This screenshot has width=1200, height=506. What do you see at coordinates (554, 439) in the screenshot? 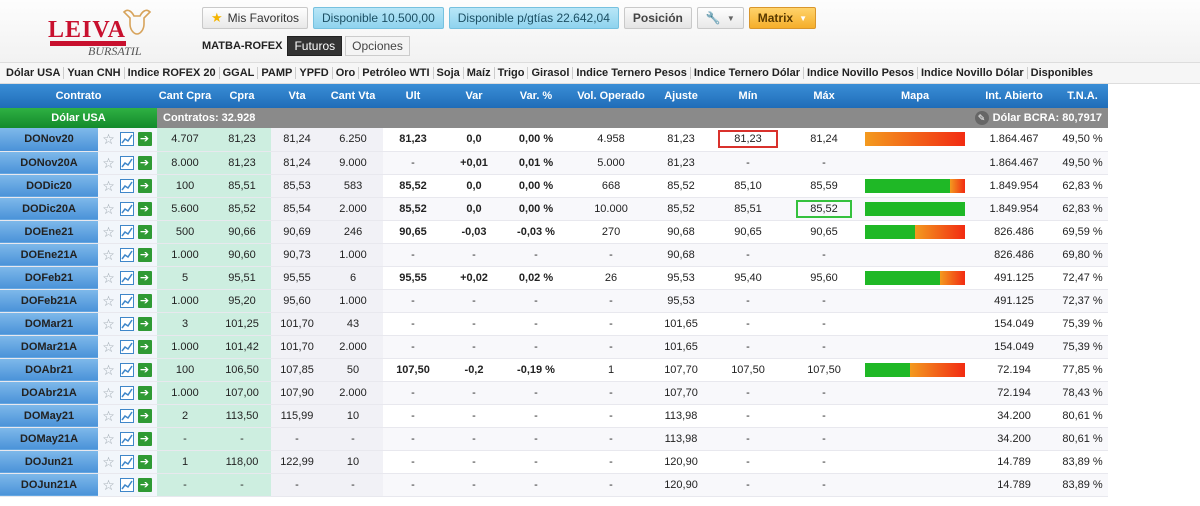
I see `table-row: DOMay21A ☆ ➔ - - - - - - - -113,98- -34.200 80,61 %` at bounding box center [554, 439].